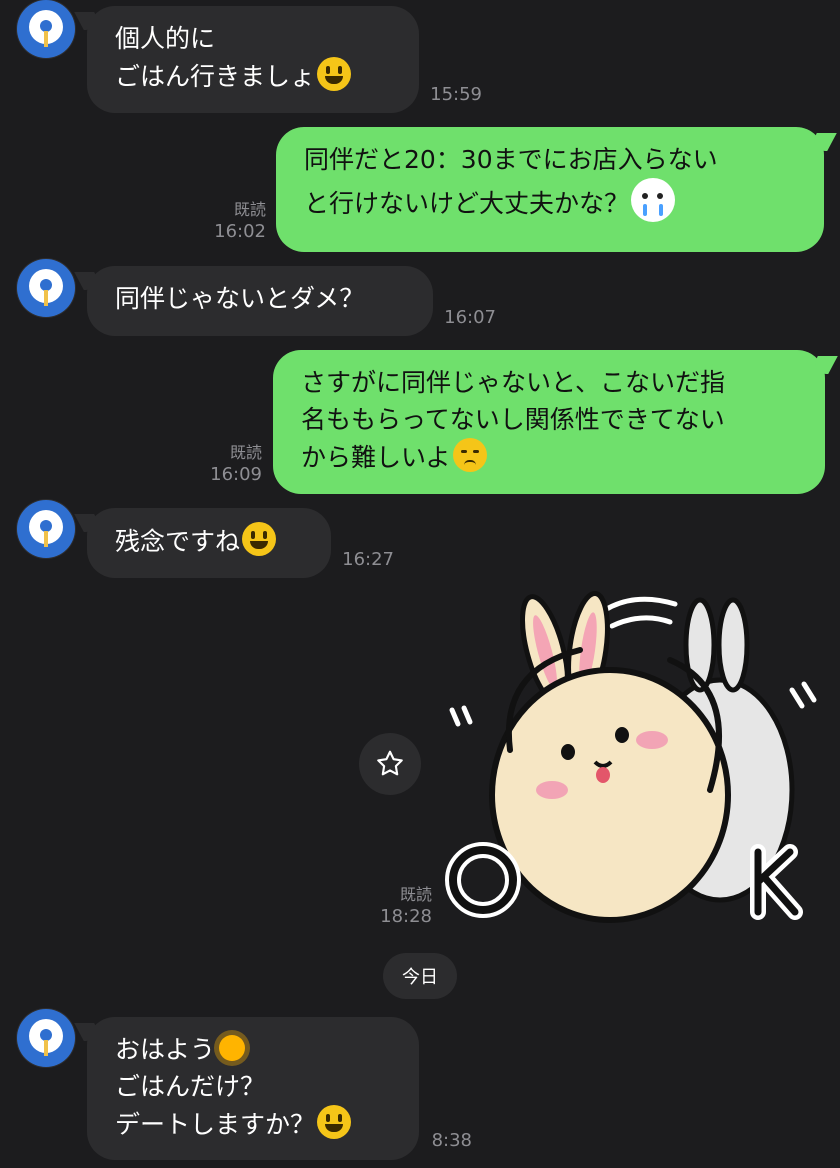  I want to click on message-bubble-incoming: 個人的に ごはん行きましょ, so click(253, 59).